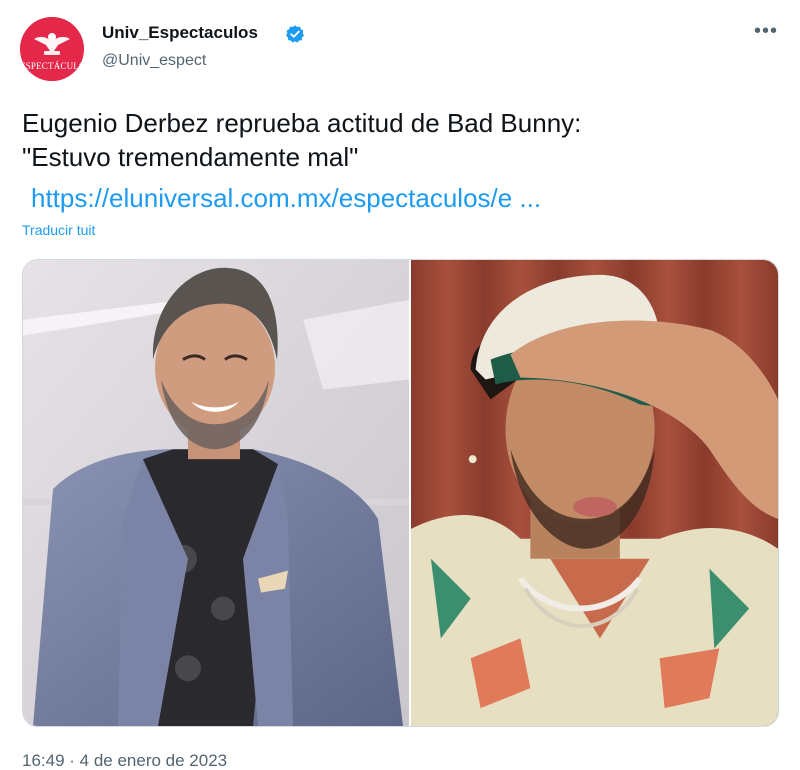  What do you see at coordinates (766, 32) in the screenshot?
I see `more-options-icon: •••` at bounding box center [766, 32].